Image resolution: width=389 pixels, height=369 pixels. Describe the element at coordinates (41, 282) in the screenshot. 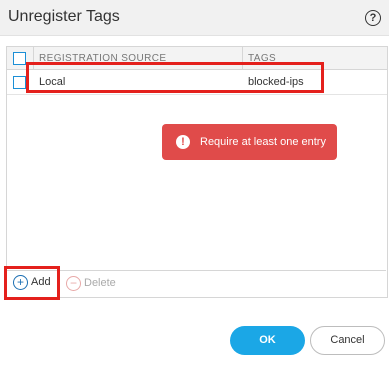

I see `add-label: Add` at that location.